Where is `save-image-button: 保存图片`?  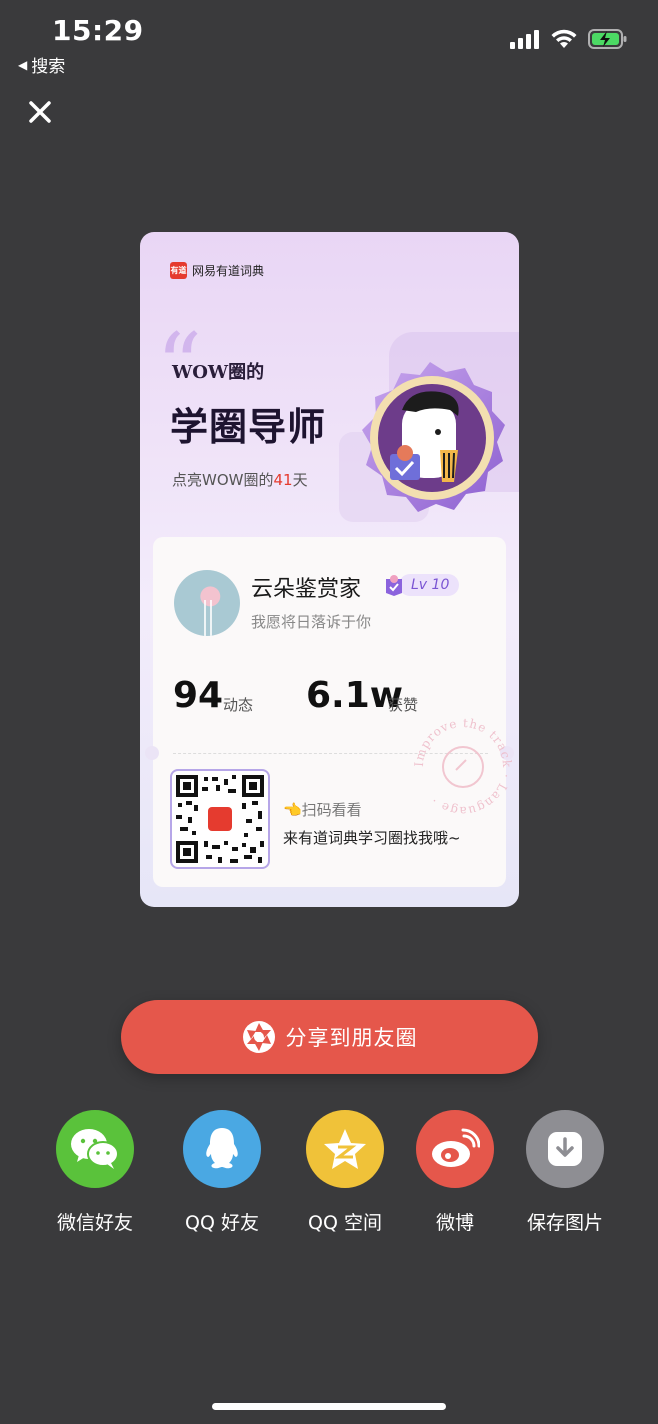
save-image-button: 保存图片 is located at coordinates (565, 1172).